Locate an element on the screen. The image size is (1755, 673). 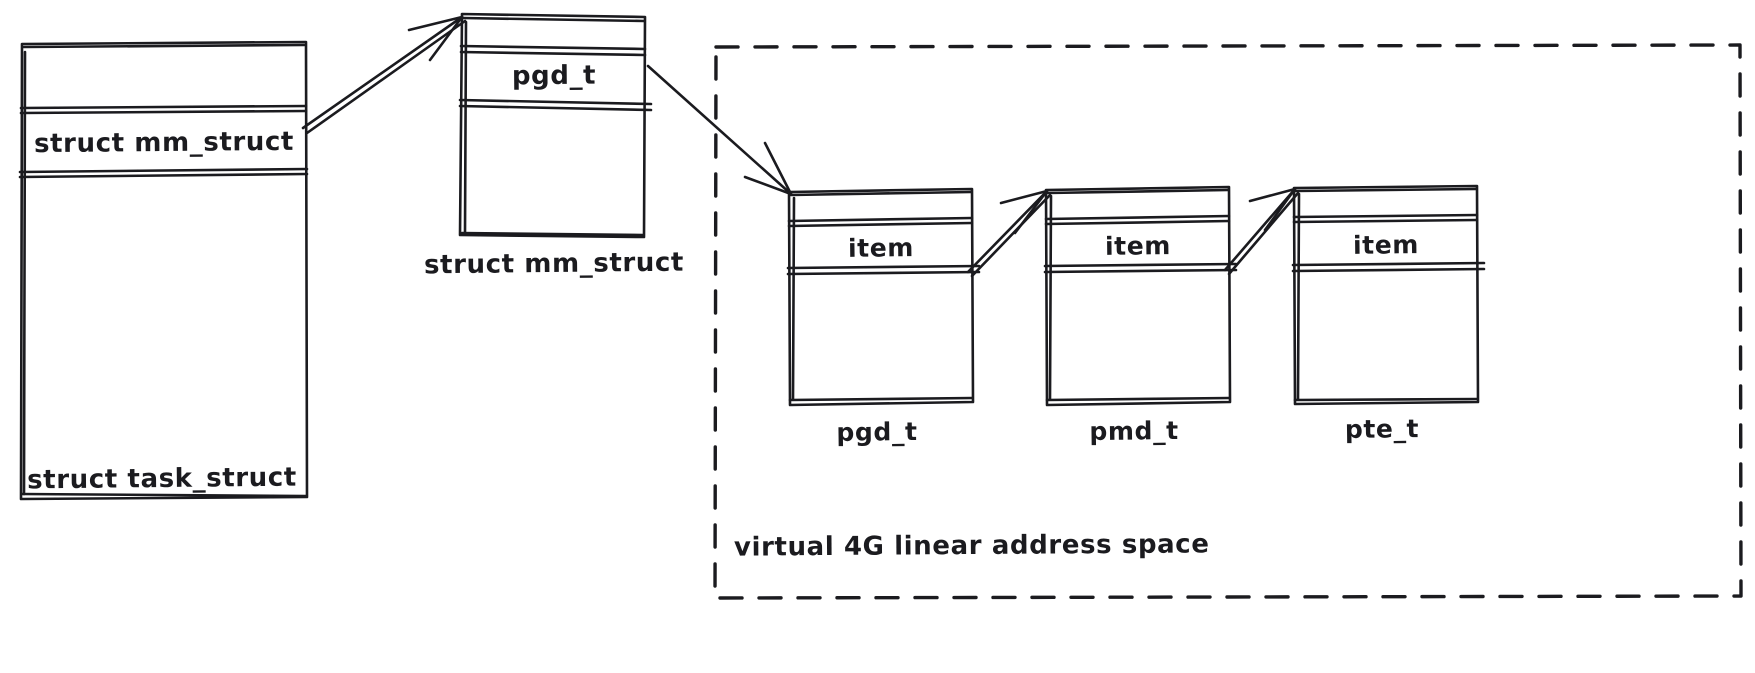
item-box-pte is located at coordinates (1388, 295).